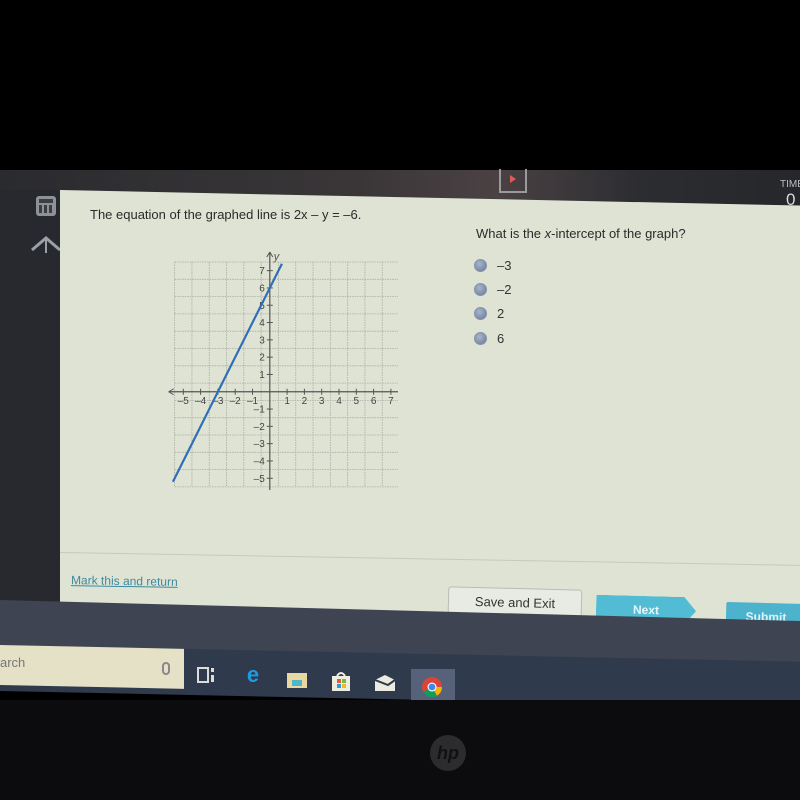 The image size is (800, 800). I want to click on hp-logo: hp, so click(448, 753).